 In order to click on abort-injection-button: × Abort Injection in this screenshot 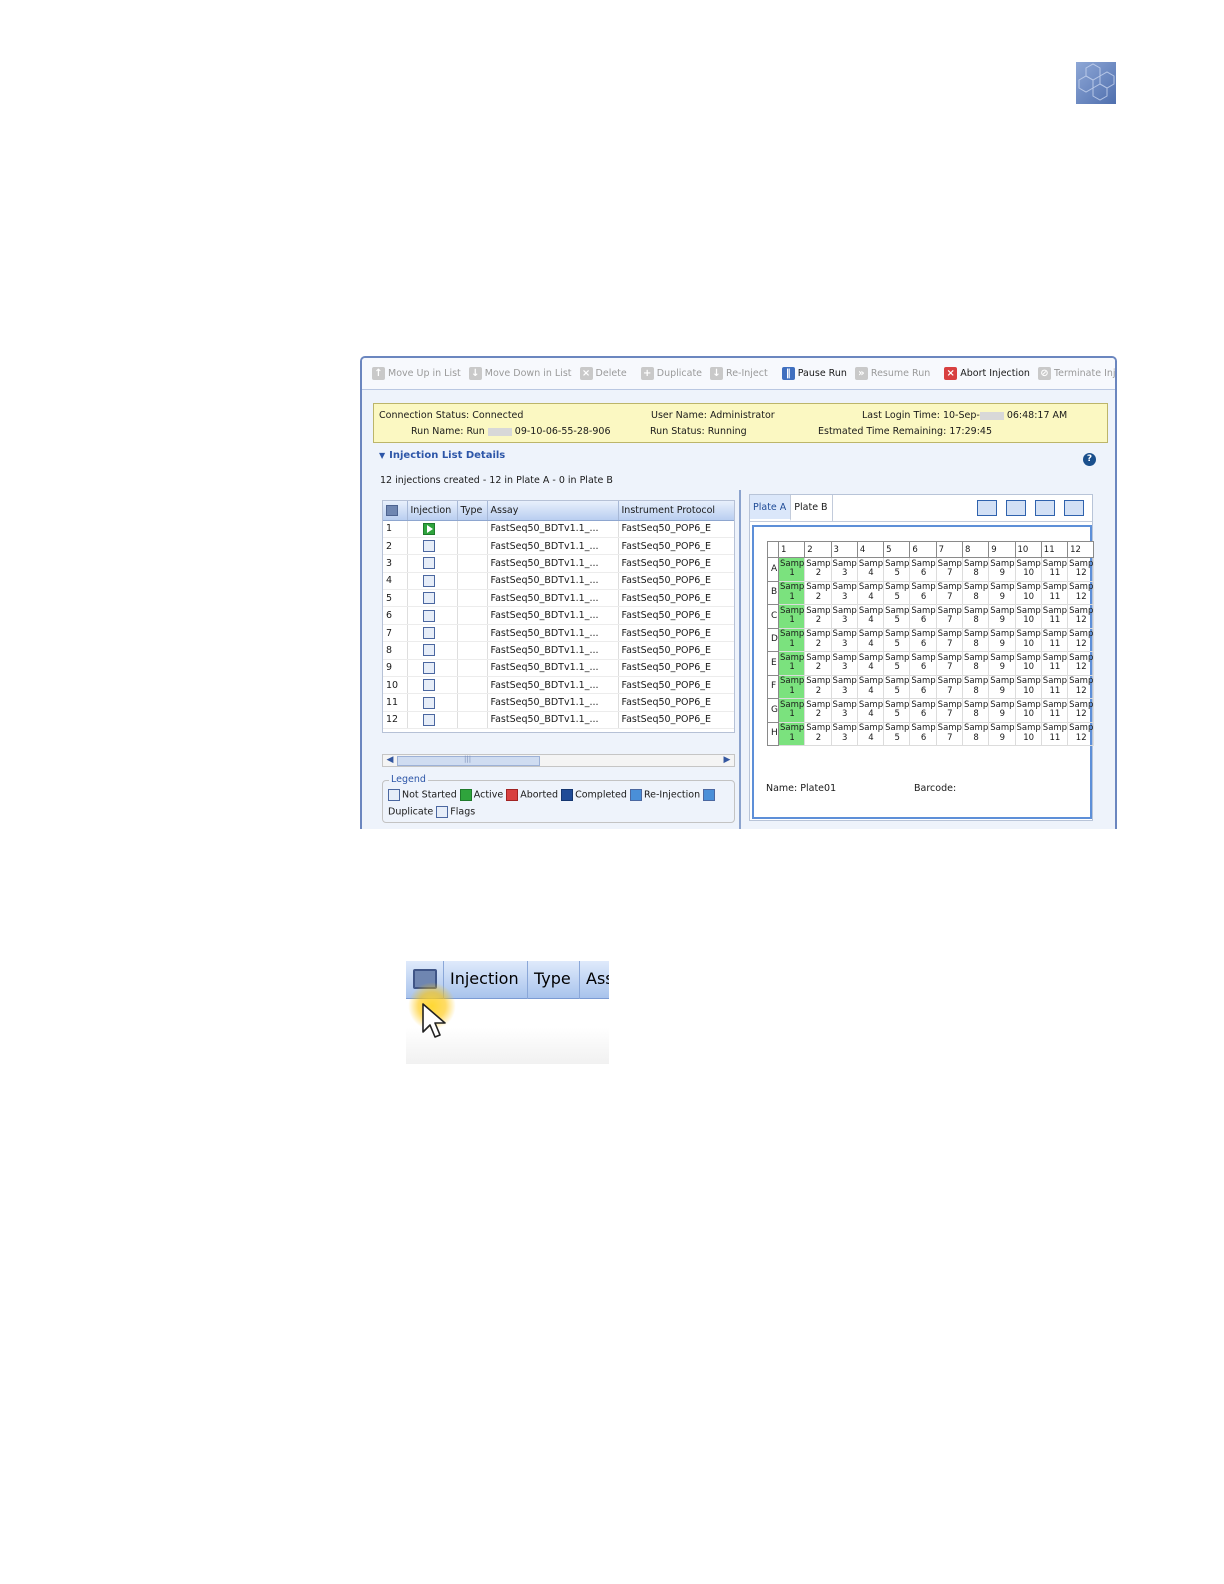, I will do `click(987, 373)`.